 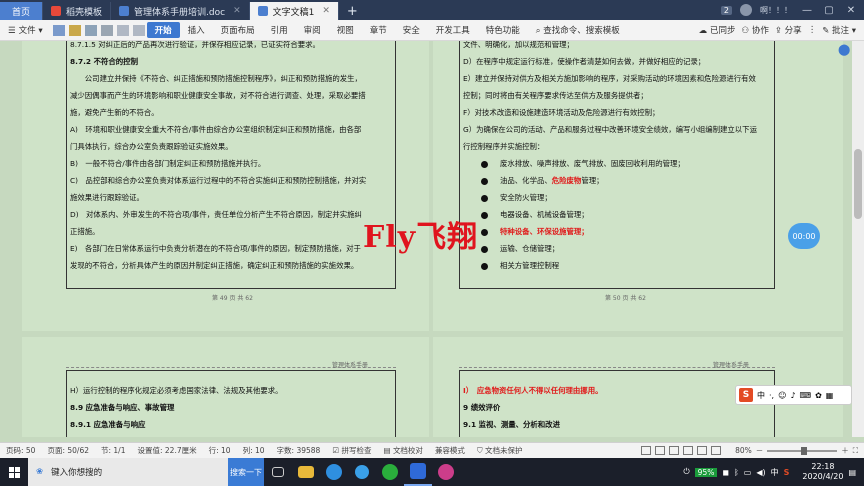 I want to click on redo-icon, so click(x=138, y=30).